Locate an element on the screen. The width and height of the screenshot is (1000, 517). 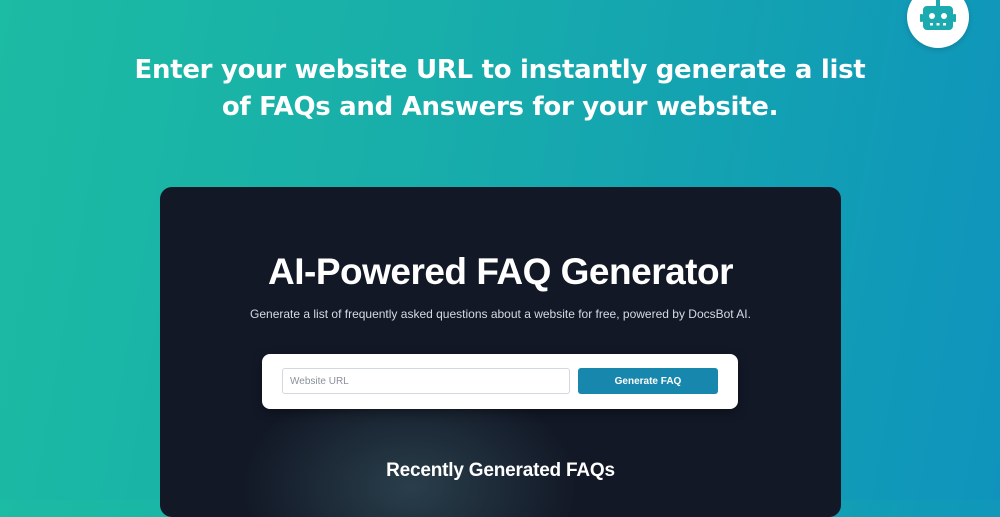
url-form: Generate FAQ is located at coordinates (500, 381).